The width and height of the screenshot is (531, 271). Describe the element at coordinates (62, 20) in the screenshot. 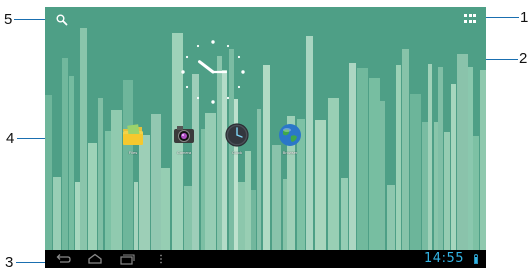

I see `search-icon` at that location.